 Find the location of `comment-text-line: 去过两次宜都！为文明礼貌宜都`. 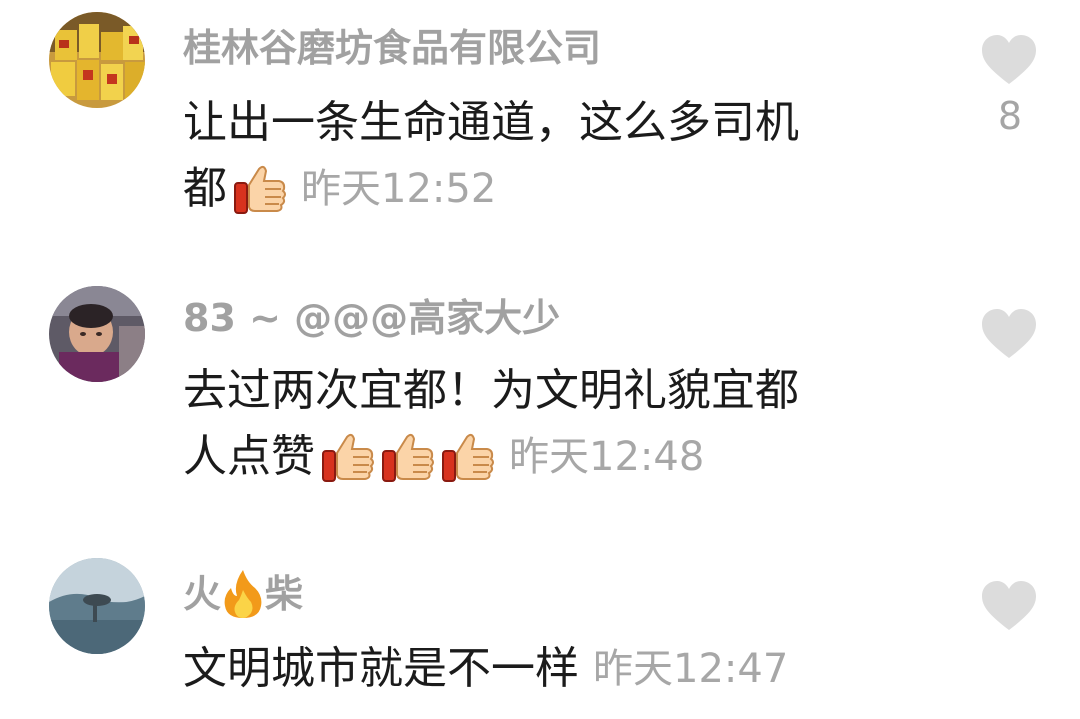

comment-text-line: 去过两次宜都！为文明礼貌宜都 is located at coordinates (491, 390).